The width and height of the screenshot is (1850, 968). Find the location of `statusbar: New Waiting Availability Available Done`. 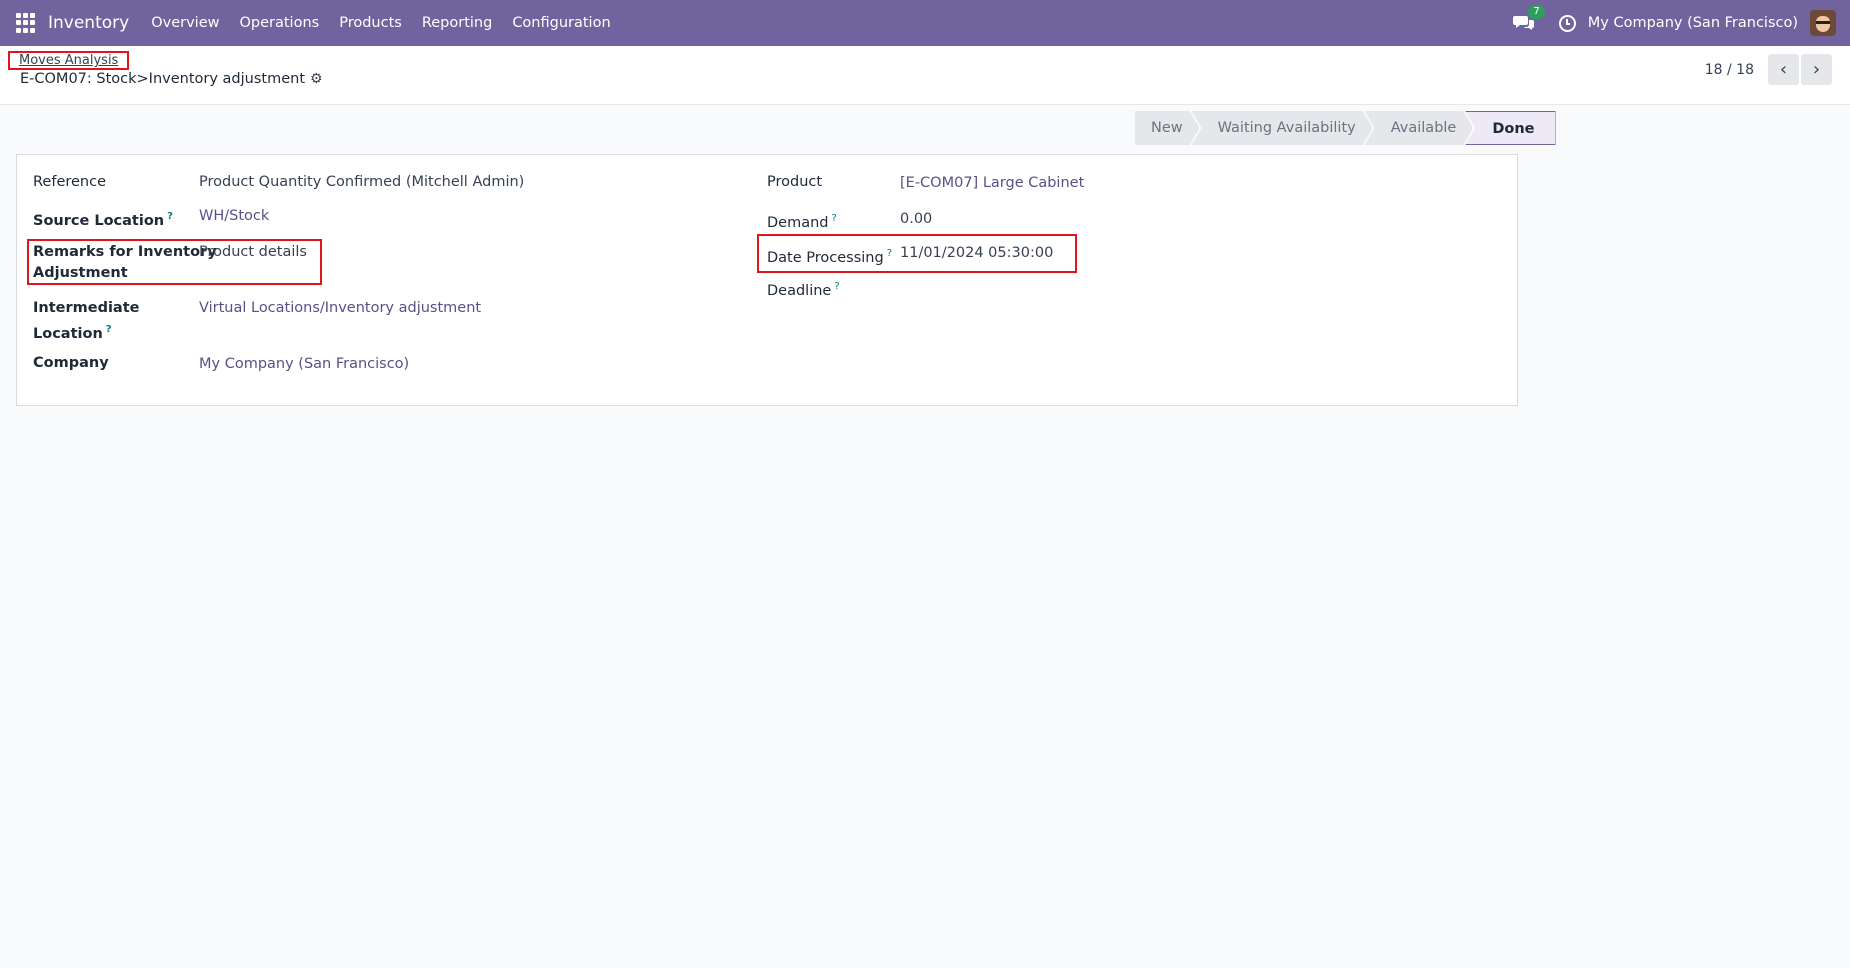

statusbar: New Waiting Availability Available Done is located at coordinates (1345, 128).